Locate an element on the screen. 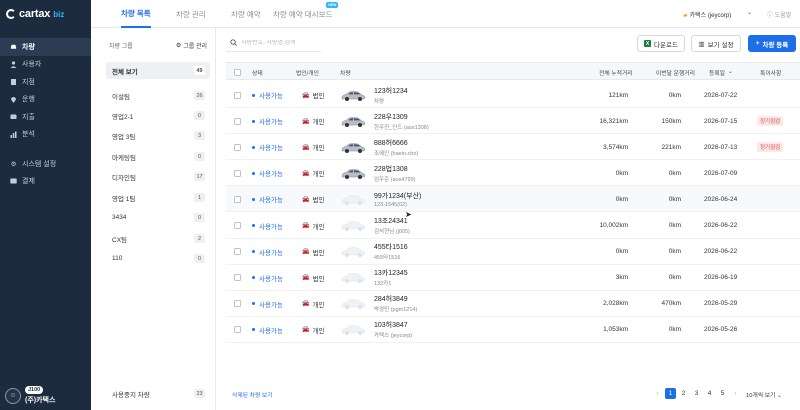 The width and height of the screenshot is (800, 410). profile: ☺ J100 (주)카택스 is located at coordinates (30, 395).